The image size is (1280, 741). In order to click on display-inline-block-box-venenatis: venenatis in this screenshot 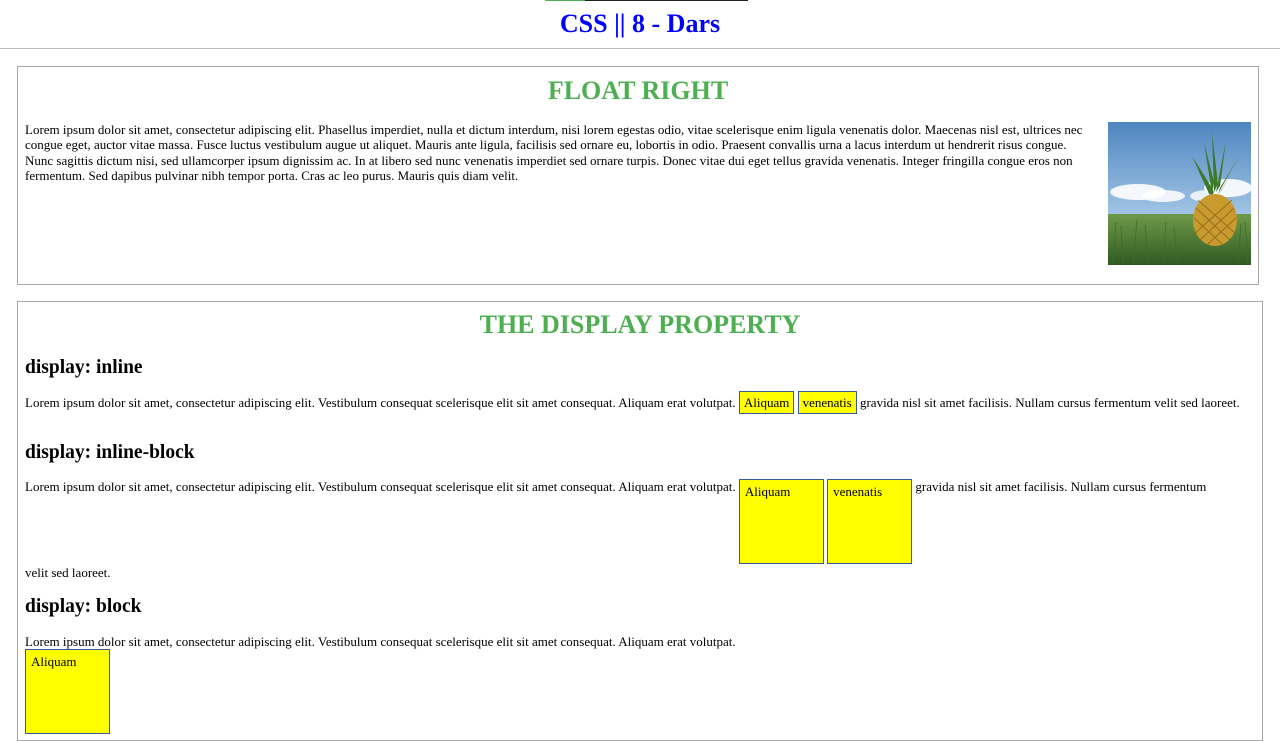, I will do `click(870, 521)`.